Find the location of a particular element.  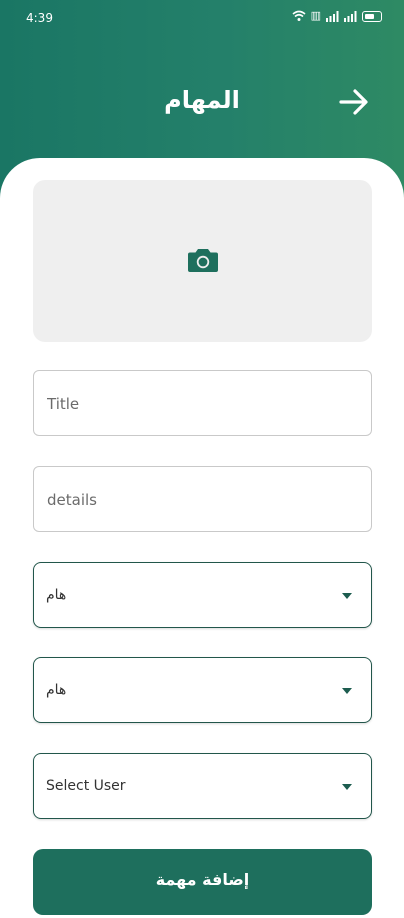

battery-icon is located at coordinates (372, 16).